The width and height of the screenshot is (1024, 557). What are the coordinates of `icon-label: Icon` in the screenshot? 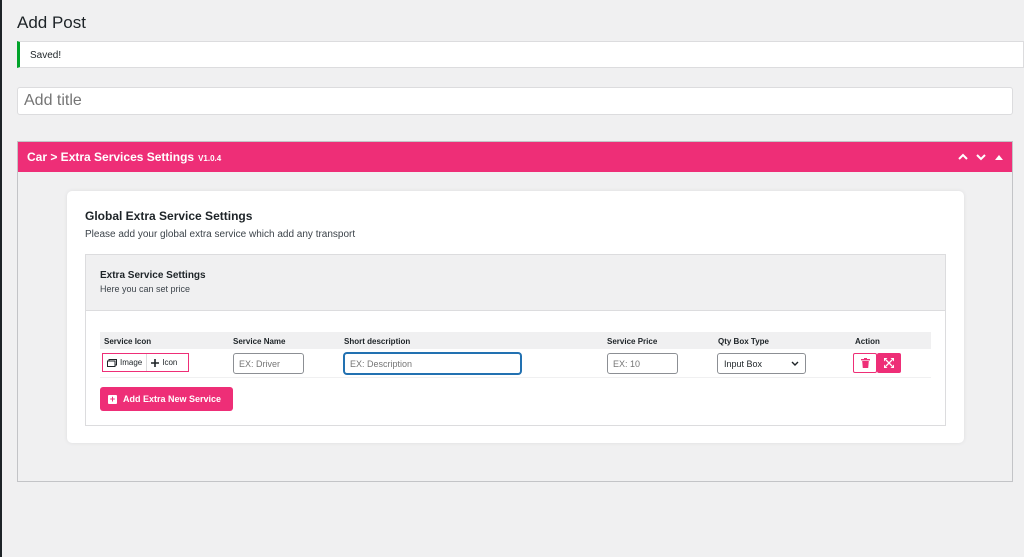 It's located at (170, 362).